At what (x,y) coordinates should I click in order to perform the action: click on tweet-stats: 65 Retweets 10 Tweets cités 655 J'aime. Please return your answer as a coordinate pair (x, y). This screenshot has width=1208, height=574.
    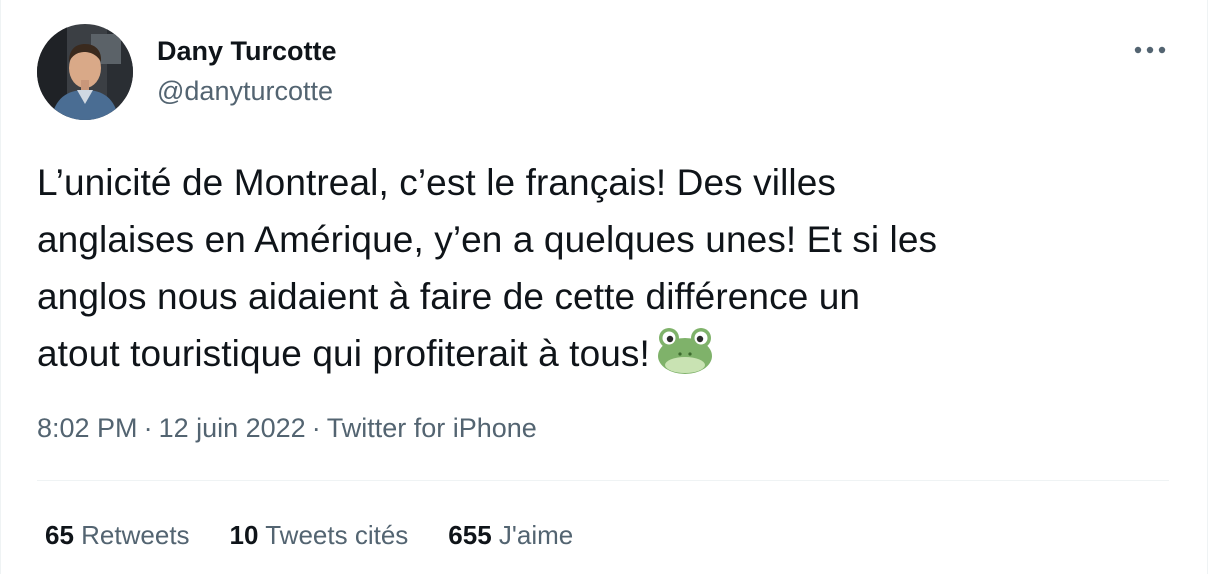
    Looking at the image, I should click on (329, 535).